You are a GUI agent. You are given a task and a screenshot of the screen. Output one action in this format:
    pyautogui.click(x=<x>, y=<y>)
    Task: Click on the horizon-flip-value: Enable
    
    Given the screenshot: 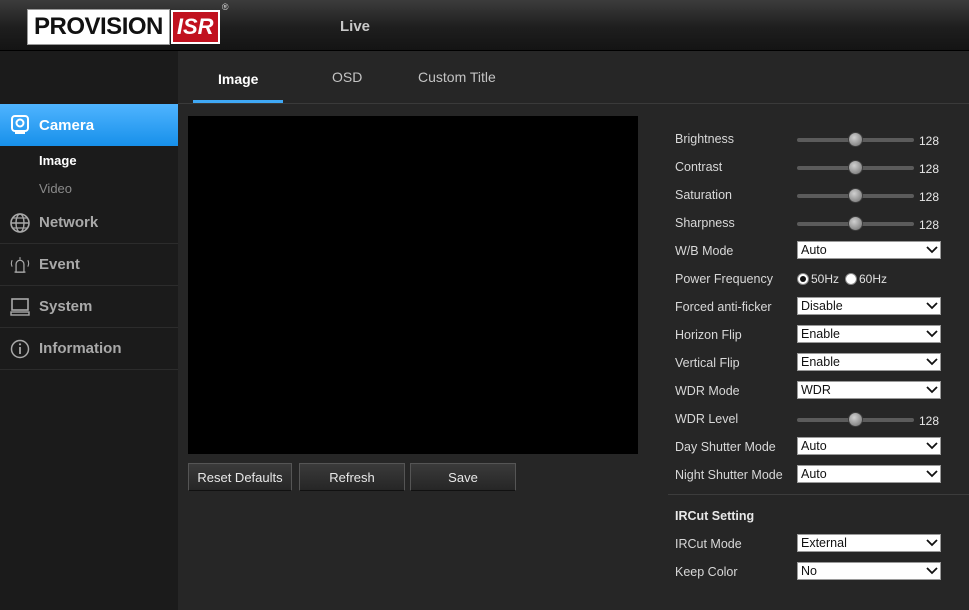 What is the action you would take?
    pyautogui.click(x=820, y=334)
    